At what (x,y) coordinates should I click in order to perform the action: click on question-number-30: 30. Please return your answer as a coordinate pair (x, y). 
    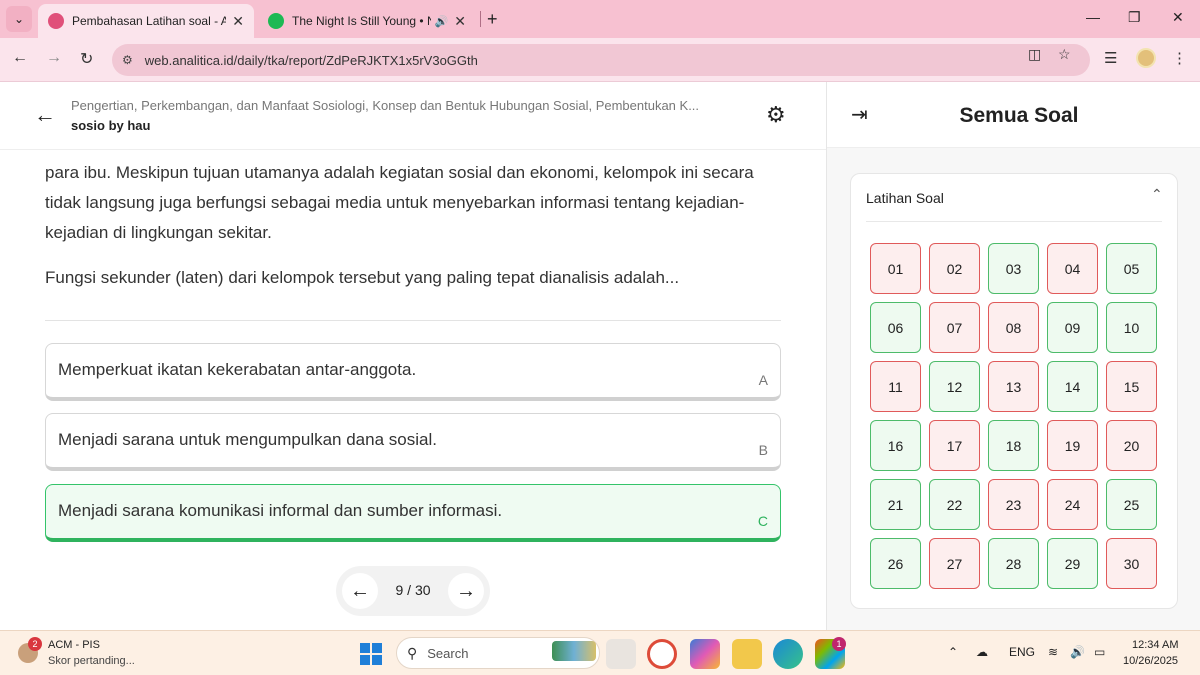
    Looking at the image, I should click on (1131, 563).